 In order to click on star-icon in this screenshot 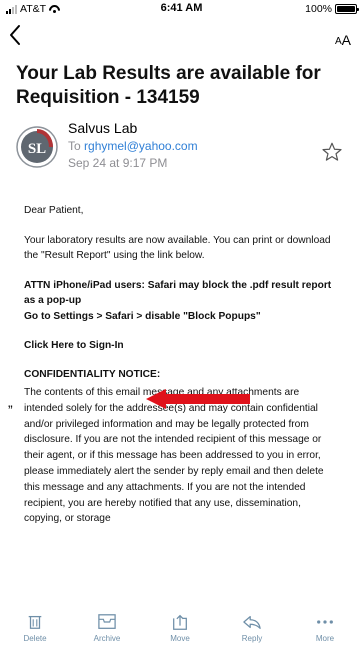, I will do `click(332, 151)`.